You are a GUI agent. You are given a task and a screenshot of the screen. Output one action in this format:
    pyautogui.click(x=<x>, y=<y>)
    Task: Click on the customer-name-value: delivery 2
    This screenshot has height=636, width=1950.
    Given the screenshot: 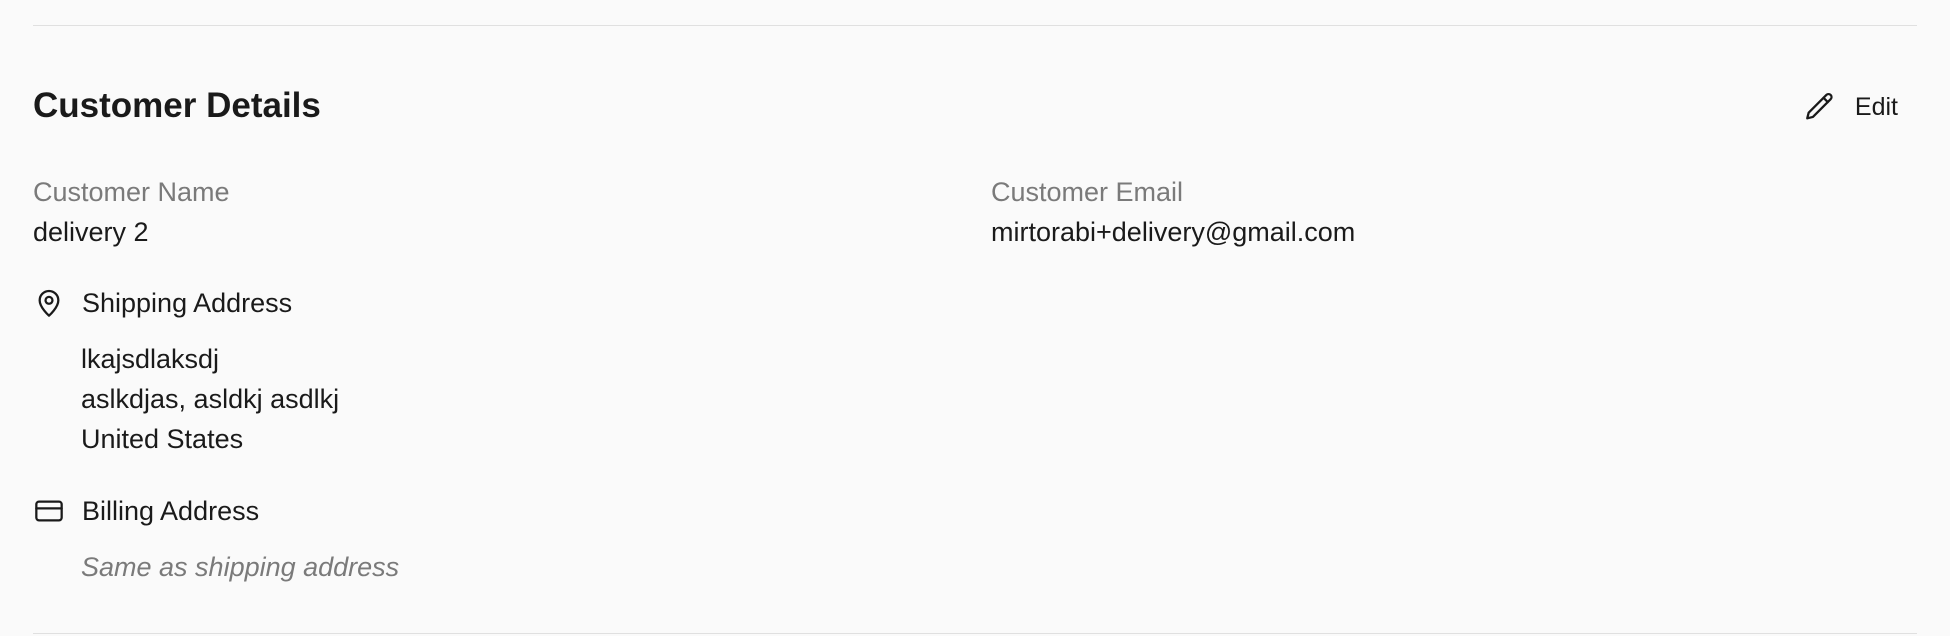 What is the action you would take?
    pyautogui.click(x=91, y=232)
    